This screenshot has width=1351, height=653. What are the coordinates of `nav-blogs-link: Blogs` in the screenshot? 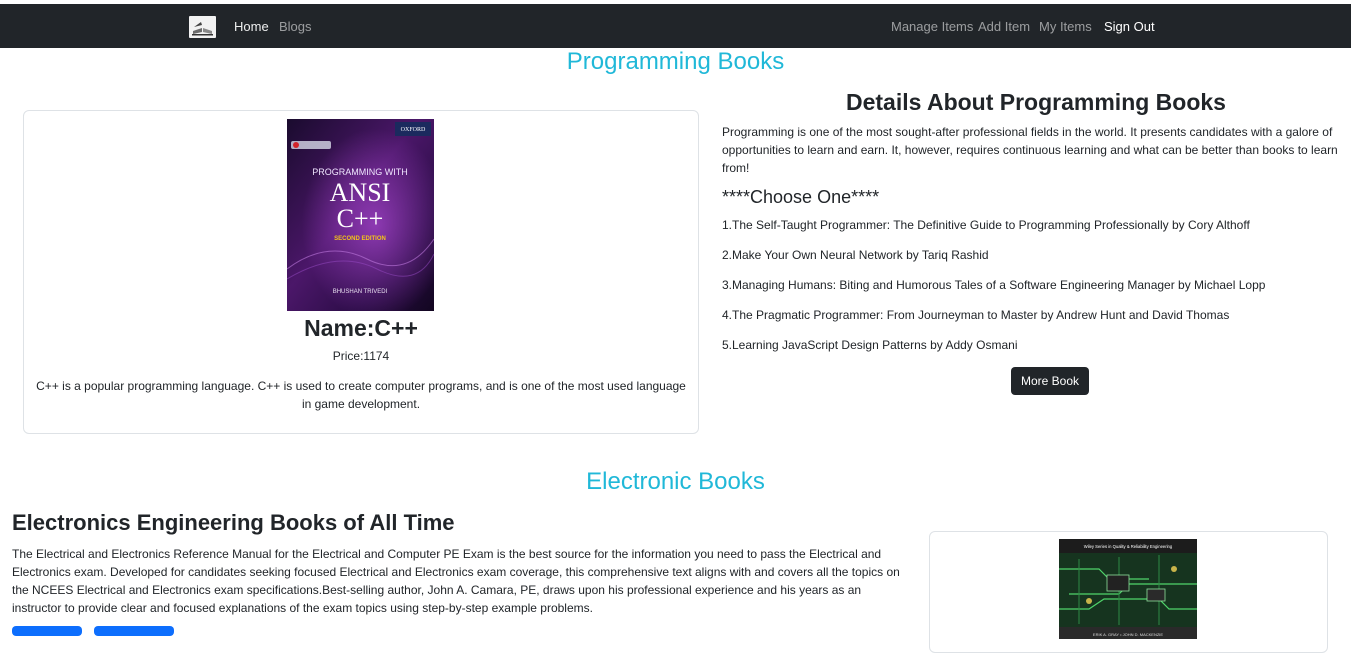 It's located at (295, 26).